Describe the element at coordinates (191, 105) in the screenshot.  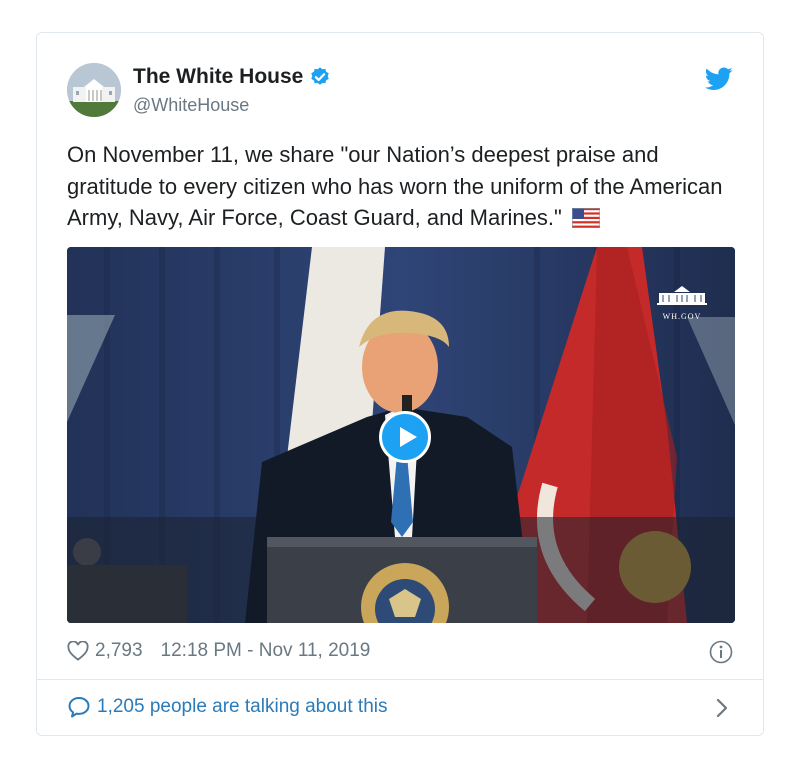
I see `author-handle: @WhiteHouse` at that location.